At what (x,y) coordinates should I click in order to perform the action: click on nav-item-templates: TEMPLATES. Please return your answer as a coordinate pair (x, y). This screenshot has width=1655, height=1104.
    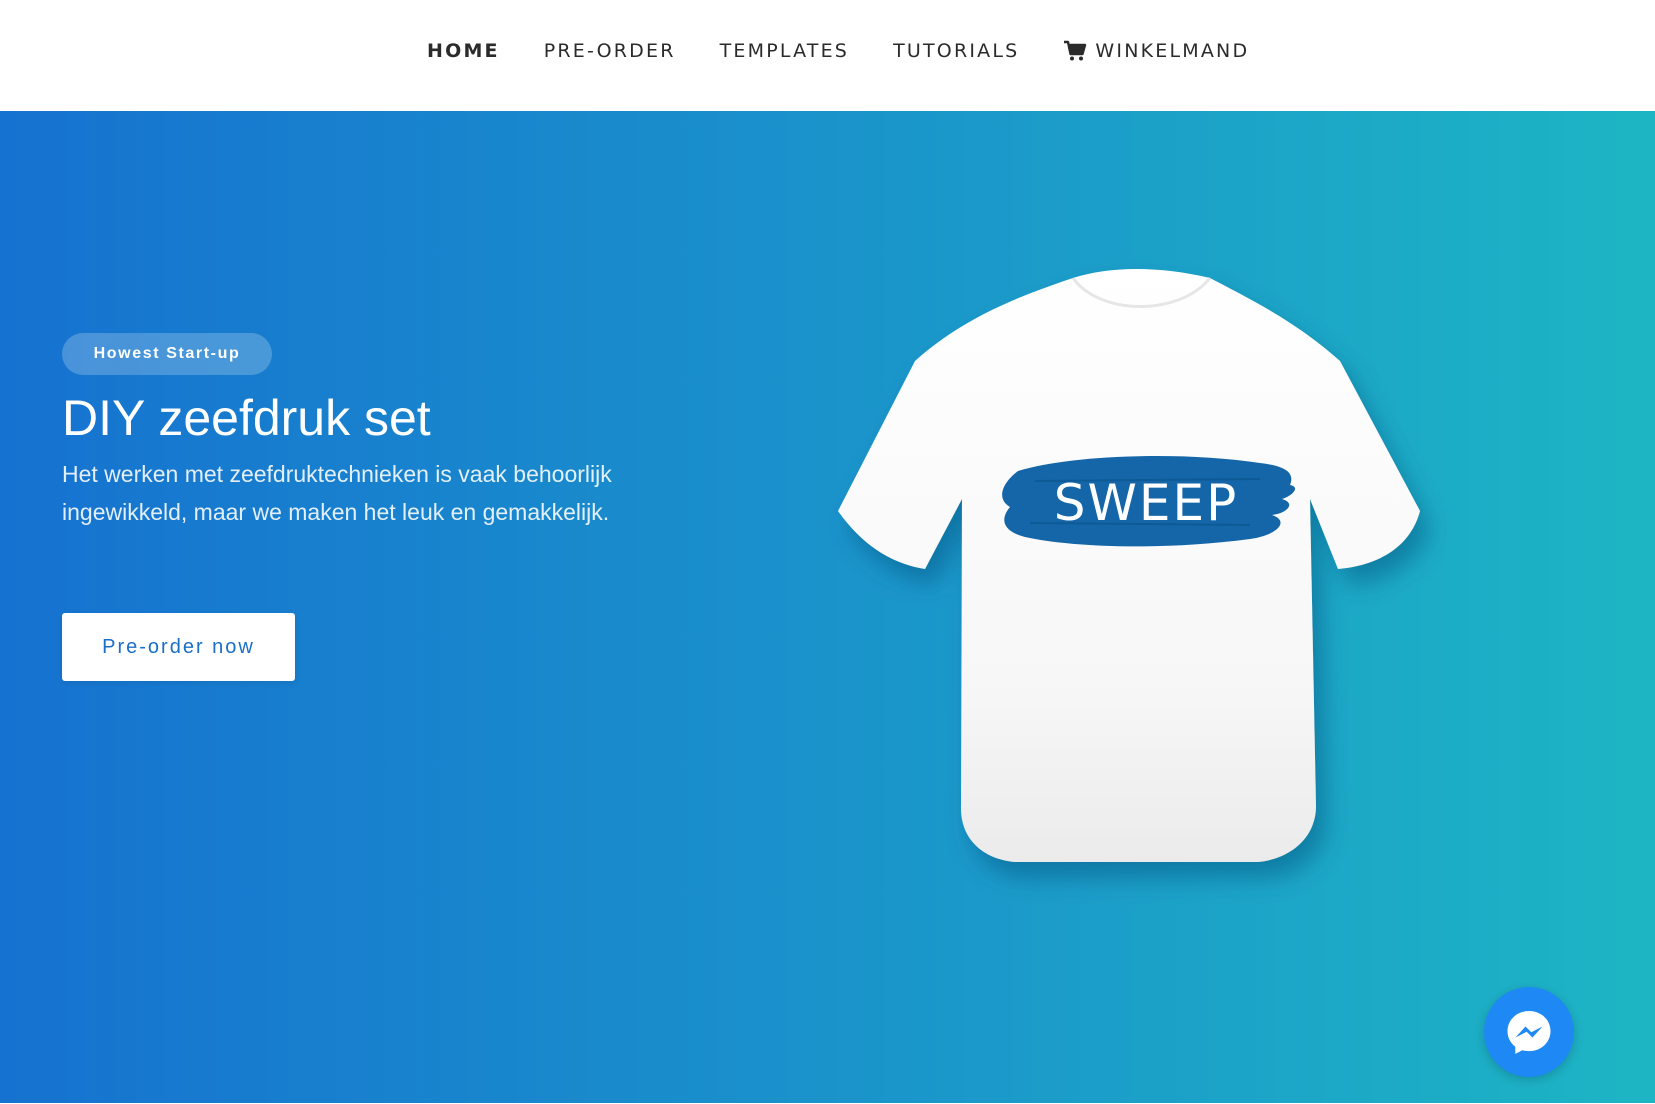
    Looking at the image, I should click on (784, 51).